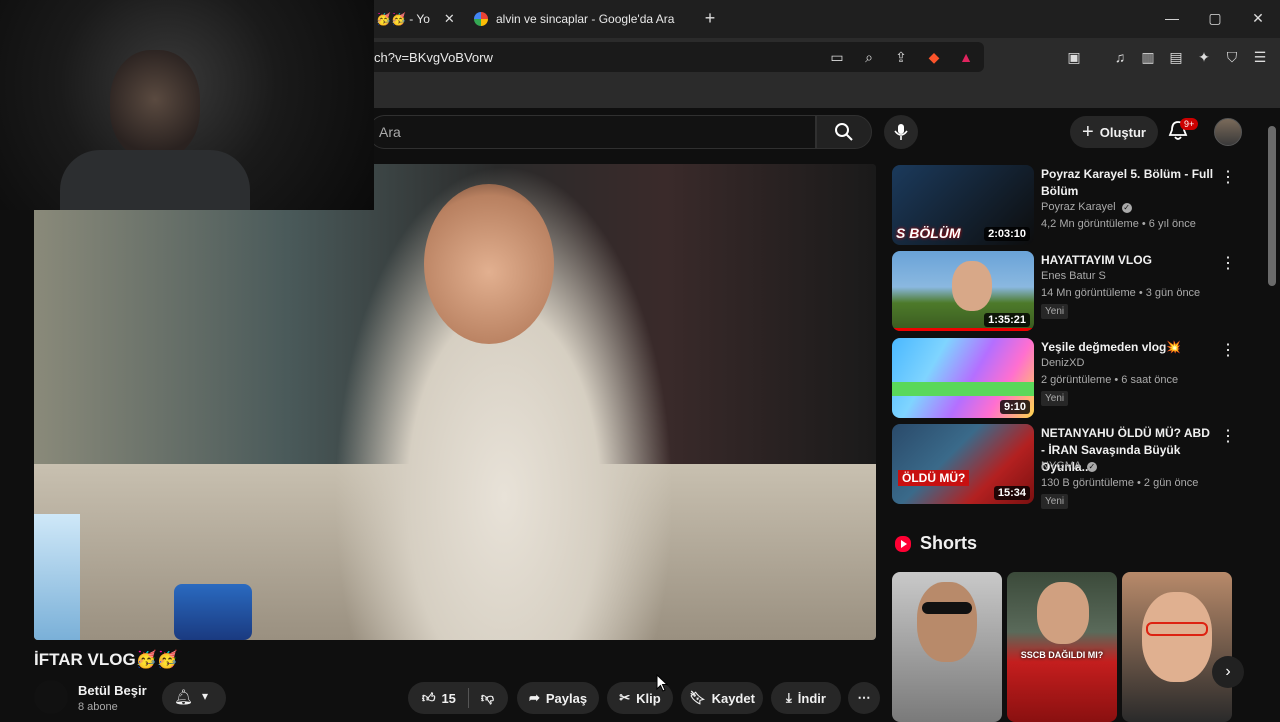 This screenshot has height=722, width=1280. I want to click on download-button: ⤓ İndir, so click(806, 698).